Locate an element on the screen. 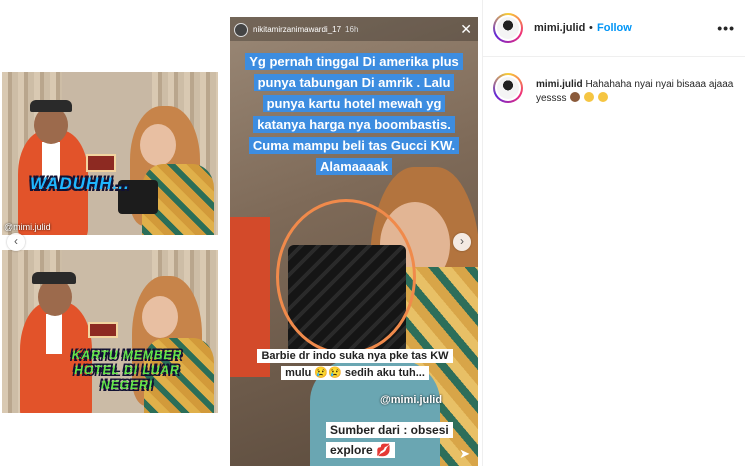 This screenshot has height=466, width=745. image-panel-waduhh: WADUHH... @mimi.julid is located at coordinates (110, 153).